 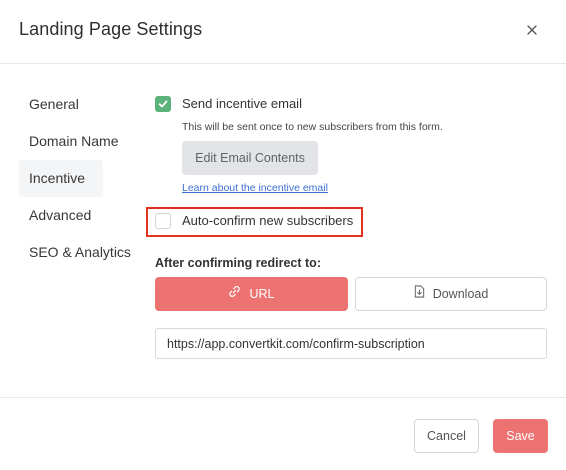 I want to click on auto-confirm-row: Auto-confirm new subscribers, so click(x=265, y=223).